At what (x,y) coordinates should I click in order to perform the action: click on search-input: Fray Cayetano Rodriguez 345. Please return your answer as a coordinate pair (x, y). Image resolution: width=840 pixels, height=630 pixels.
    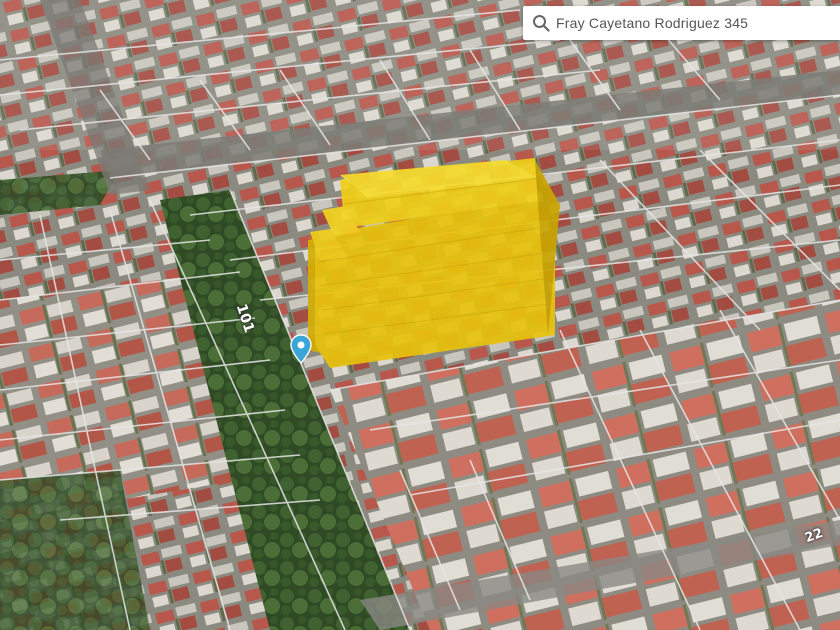
    Looking at the image, I should click on (652, 23).